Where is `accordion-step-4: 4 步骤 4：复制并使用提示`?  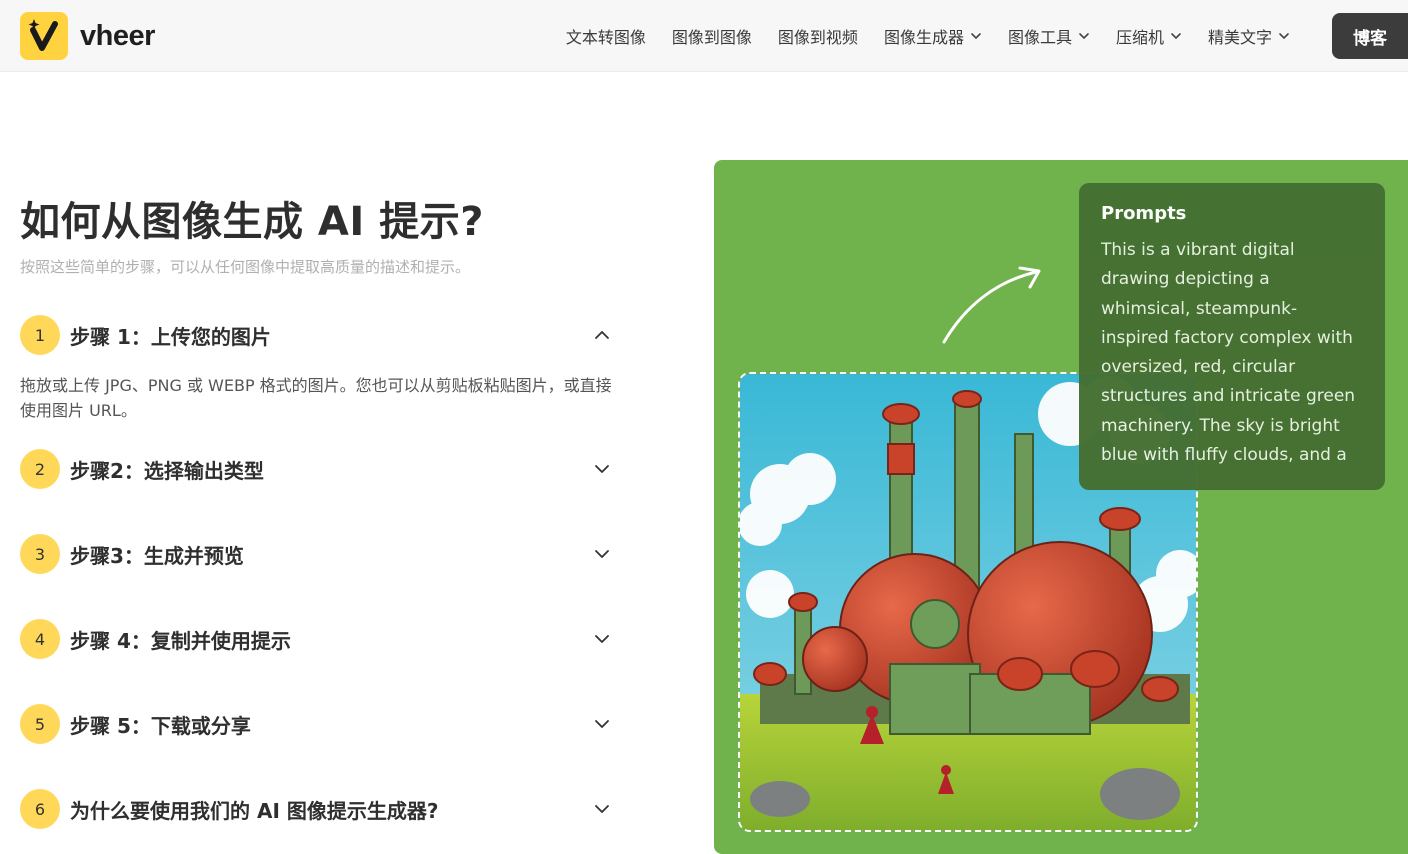
accordion-step-4: 4 步骤 4：复制并使用提示 is located at coordinates (316, 639).